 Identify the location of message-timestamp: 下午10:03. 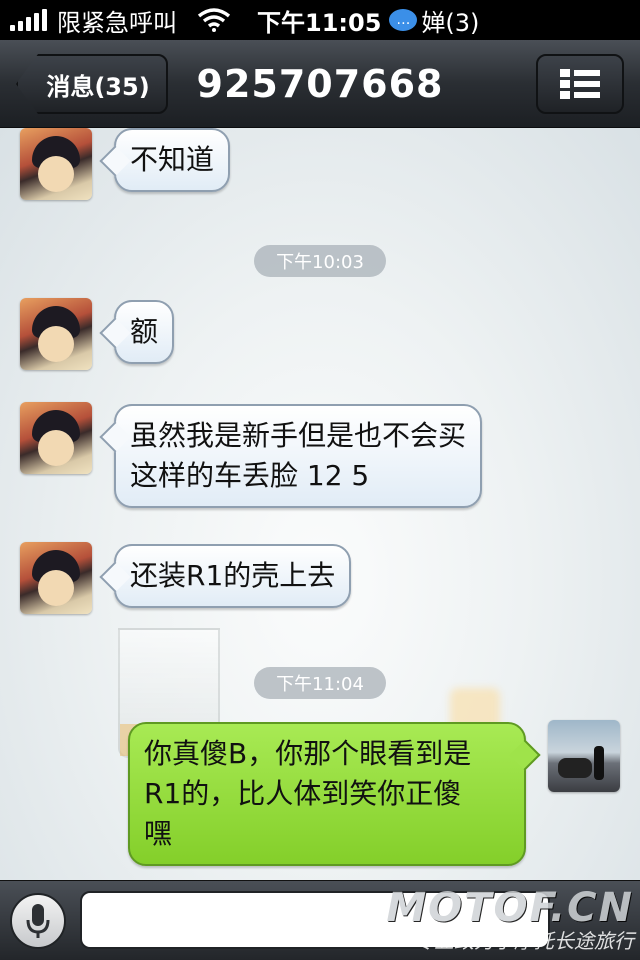
(320, 261).